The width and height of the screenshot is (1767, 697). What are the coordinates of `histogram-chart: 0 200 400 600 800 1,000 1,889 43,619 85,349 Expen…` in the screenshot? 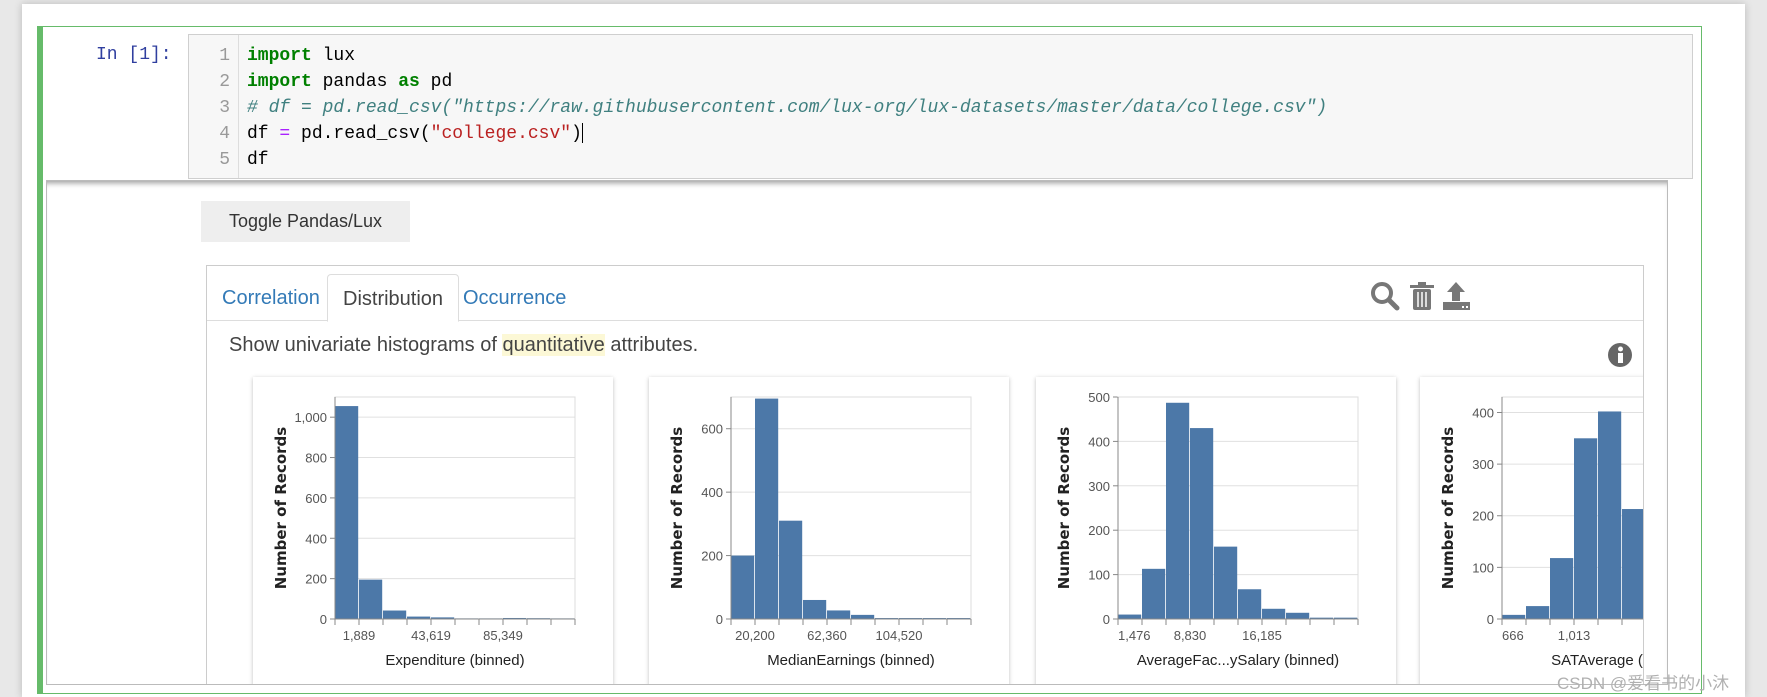 It's located at (424, 532).